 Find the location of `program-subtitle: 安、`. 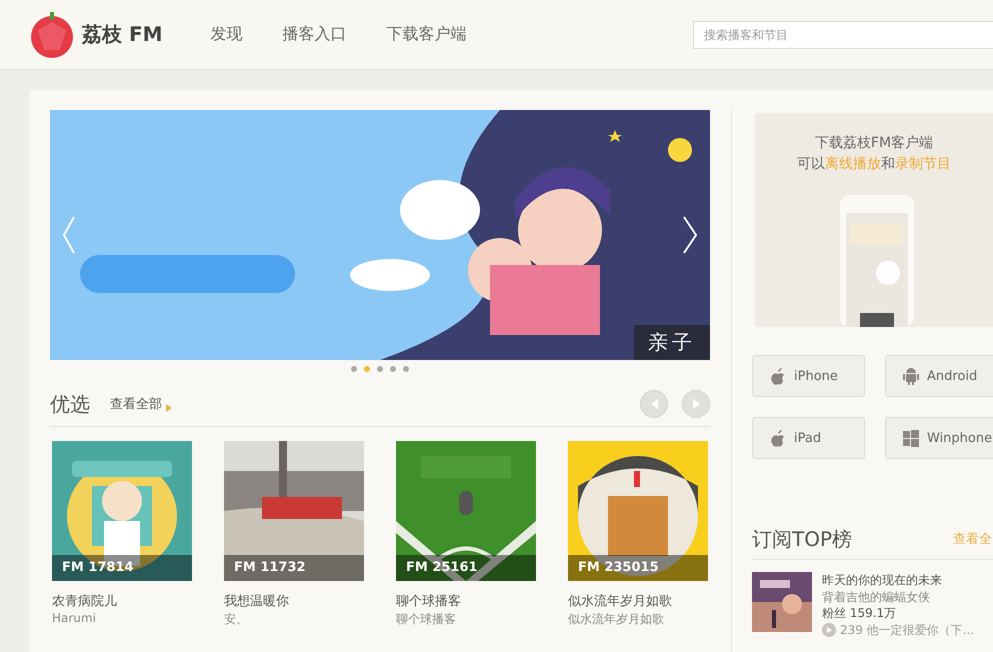

program-subtitle: 安、 is located at coordinates (236, 619).